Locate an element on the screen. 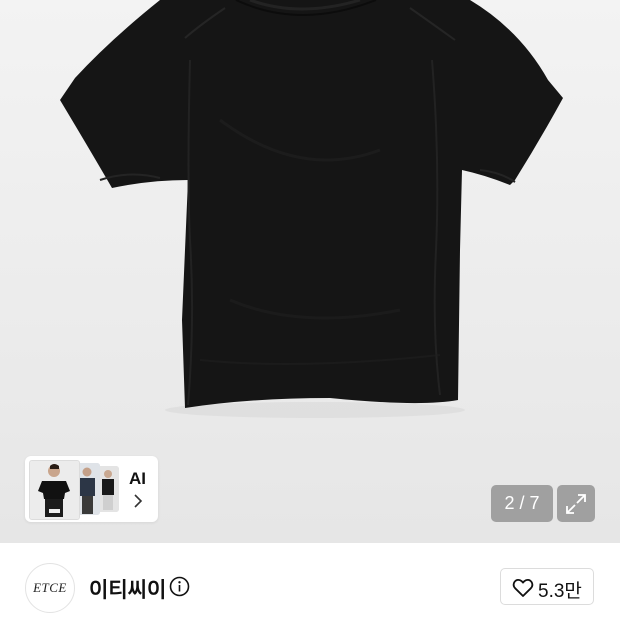  expand-icon is located at coordinates (576, 504).